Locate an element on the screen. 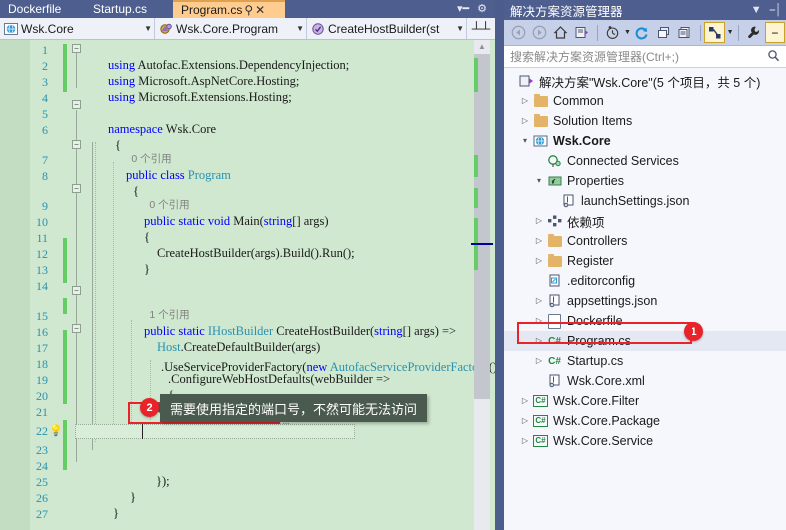 The height and width of the screenshot is (530, 786). tree-item-wsk-core-project: ▾ Wsk.Core is located at coordinates (645, 141).